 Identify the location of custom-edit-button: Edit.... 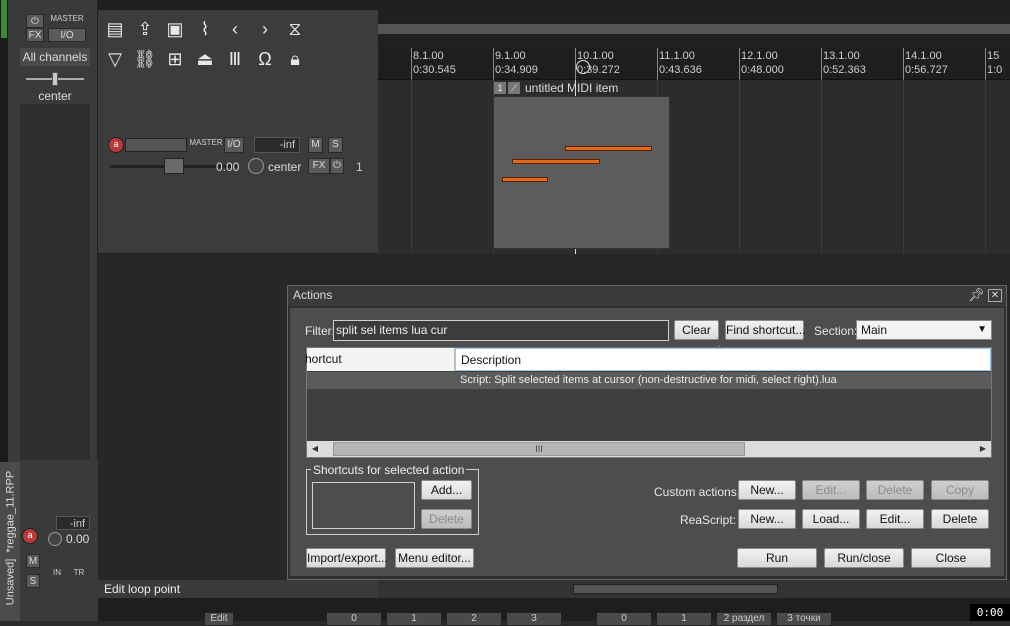
(831, 490).